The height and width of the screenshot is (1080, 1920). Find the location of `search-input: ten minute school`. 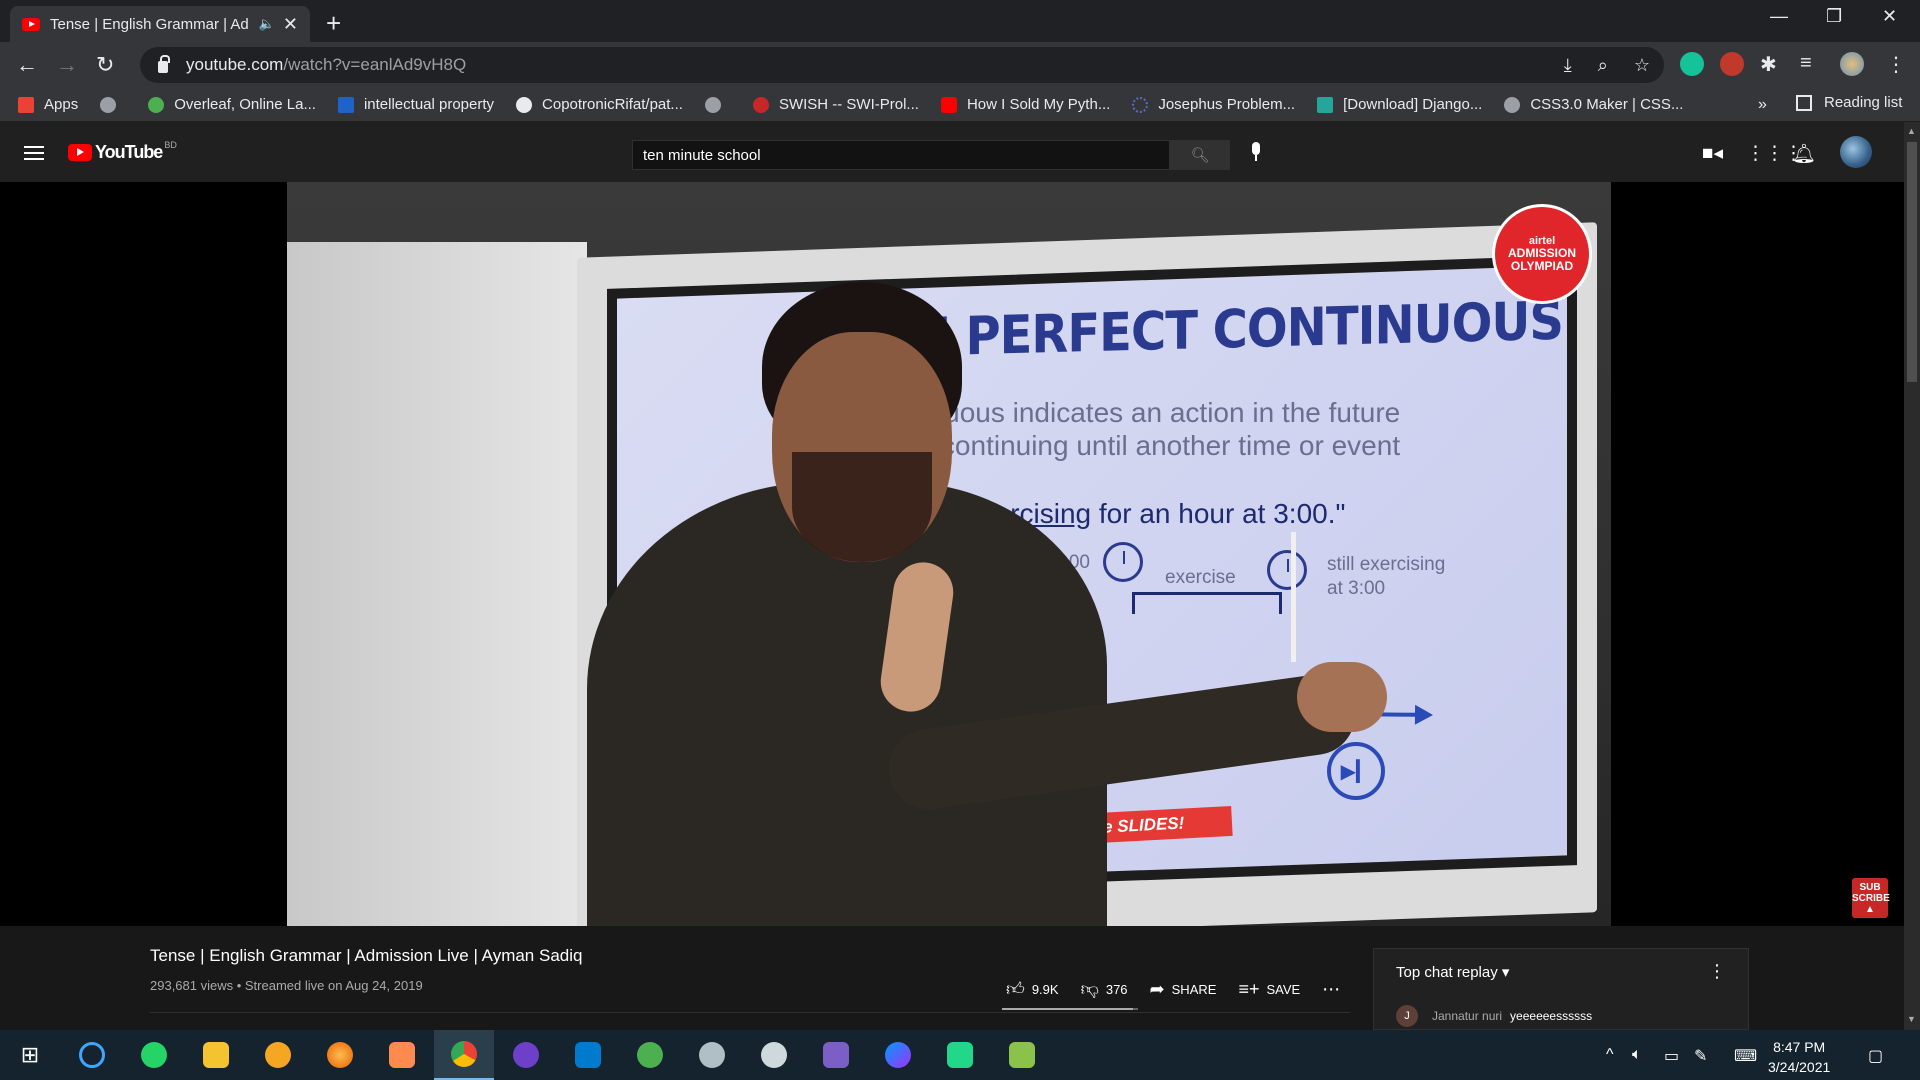

search-input: ten minute school is located at coordinates (901, 155).